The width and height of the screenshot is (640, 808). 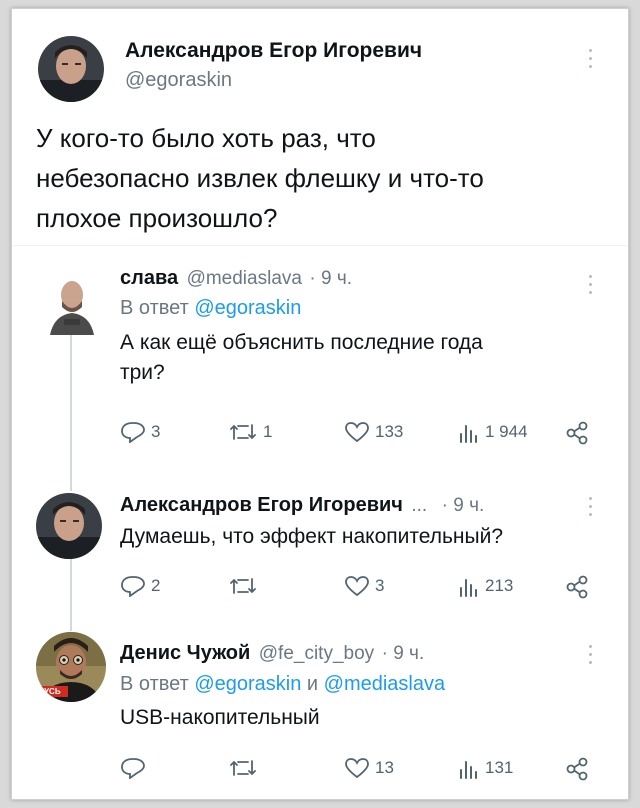 What do you see at coordinates (384, 684) in the screenshot?
I see `reply-to-handle: @mediaslava` at bounding box center [384, 684].